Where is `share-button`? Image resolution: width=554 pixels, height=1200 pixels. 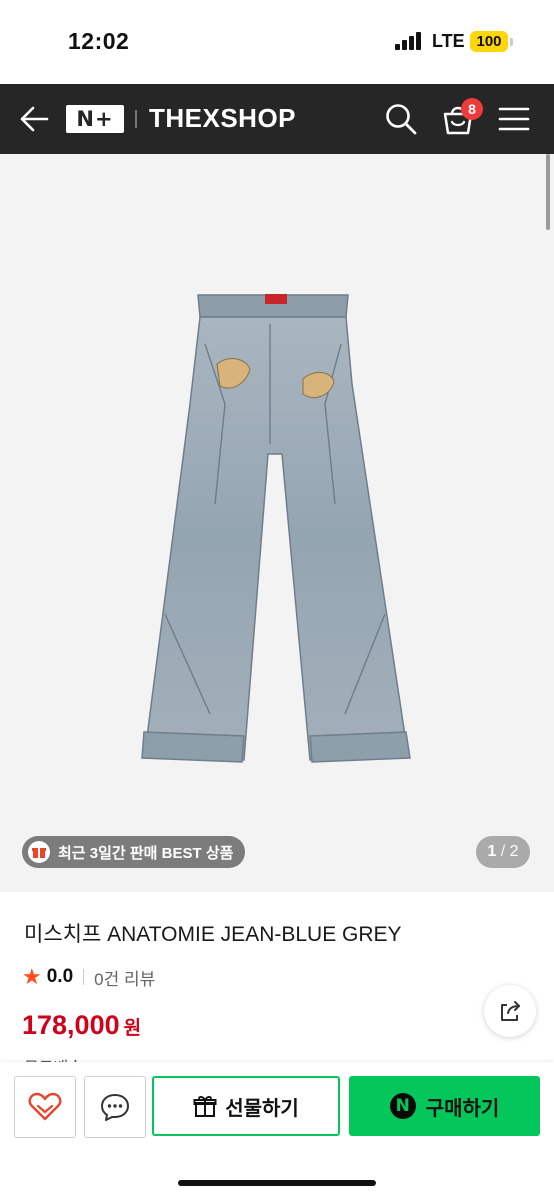 share-button is located at coordinates (510, 1011).